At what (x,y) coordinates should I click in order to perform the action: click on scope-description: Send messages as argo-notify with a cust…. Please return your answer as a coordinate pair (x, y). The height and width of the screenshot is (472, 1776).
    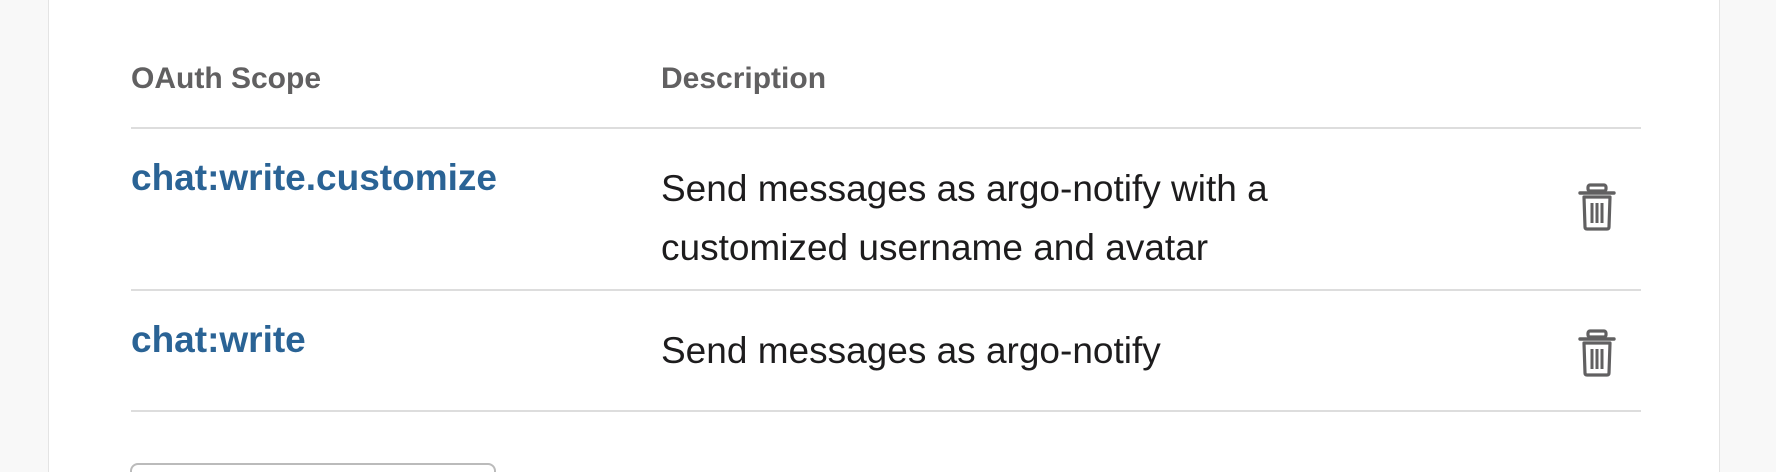
    Looking at the image, I should click on (964, 218).